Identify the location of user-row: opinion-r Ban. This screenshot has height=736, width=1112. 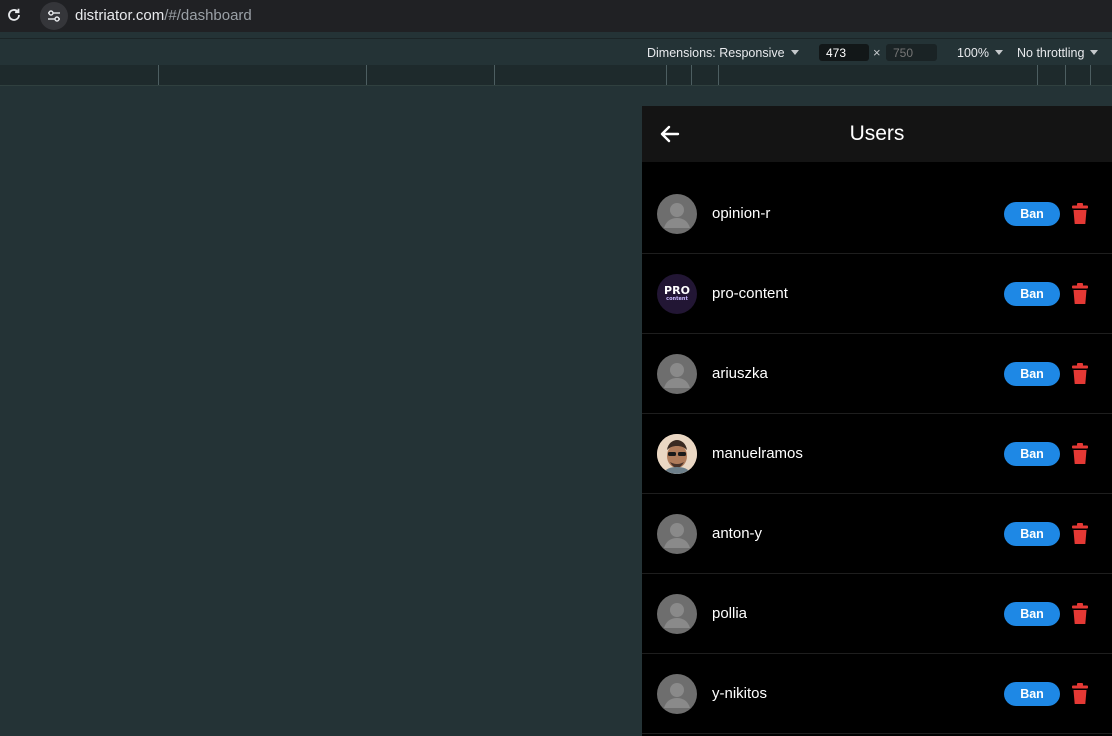
(877, 214).